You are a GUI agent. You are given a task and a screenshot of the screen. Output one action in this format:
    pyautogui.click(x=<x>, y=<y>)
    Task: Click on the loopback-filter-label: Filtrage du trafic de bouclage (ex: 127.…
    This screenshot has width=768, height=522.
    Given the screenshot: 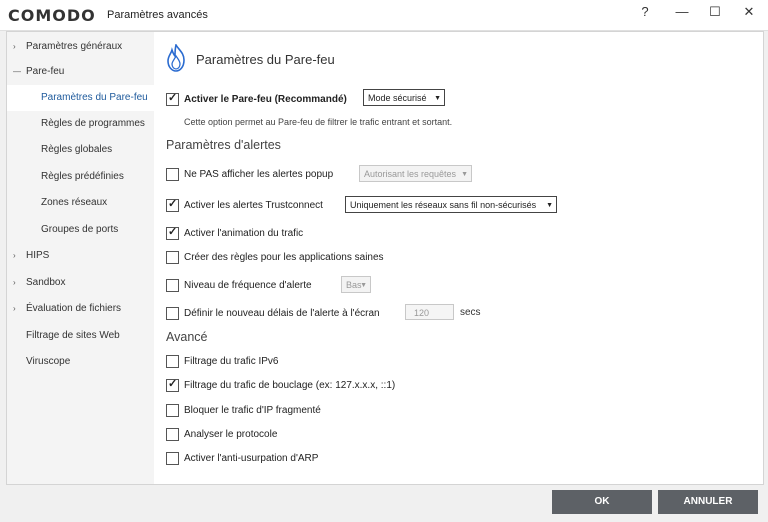 What is the action you would take?
    pyautogui.click(x=290, y=385)
    